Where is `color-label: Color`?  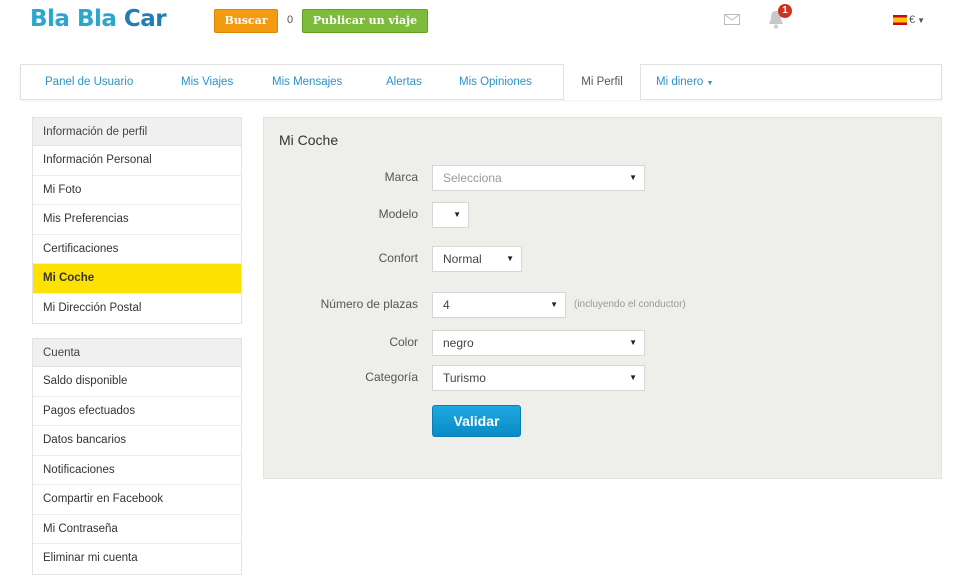
color-label: Color is located at coordinates (403, 342).